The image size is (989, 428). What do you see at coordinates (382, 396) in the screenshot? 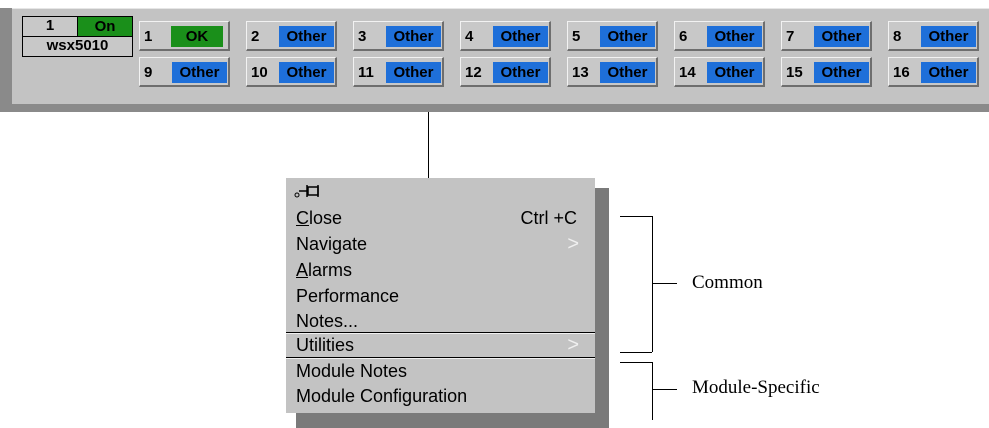
I see `module-configuration-label: Module Configuration` at bounding box center [382, 396].